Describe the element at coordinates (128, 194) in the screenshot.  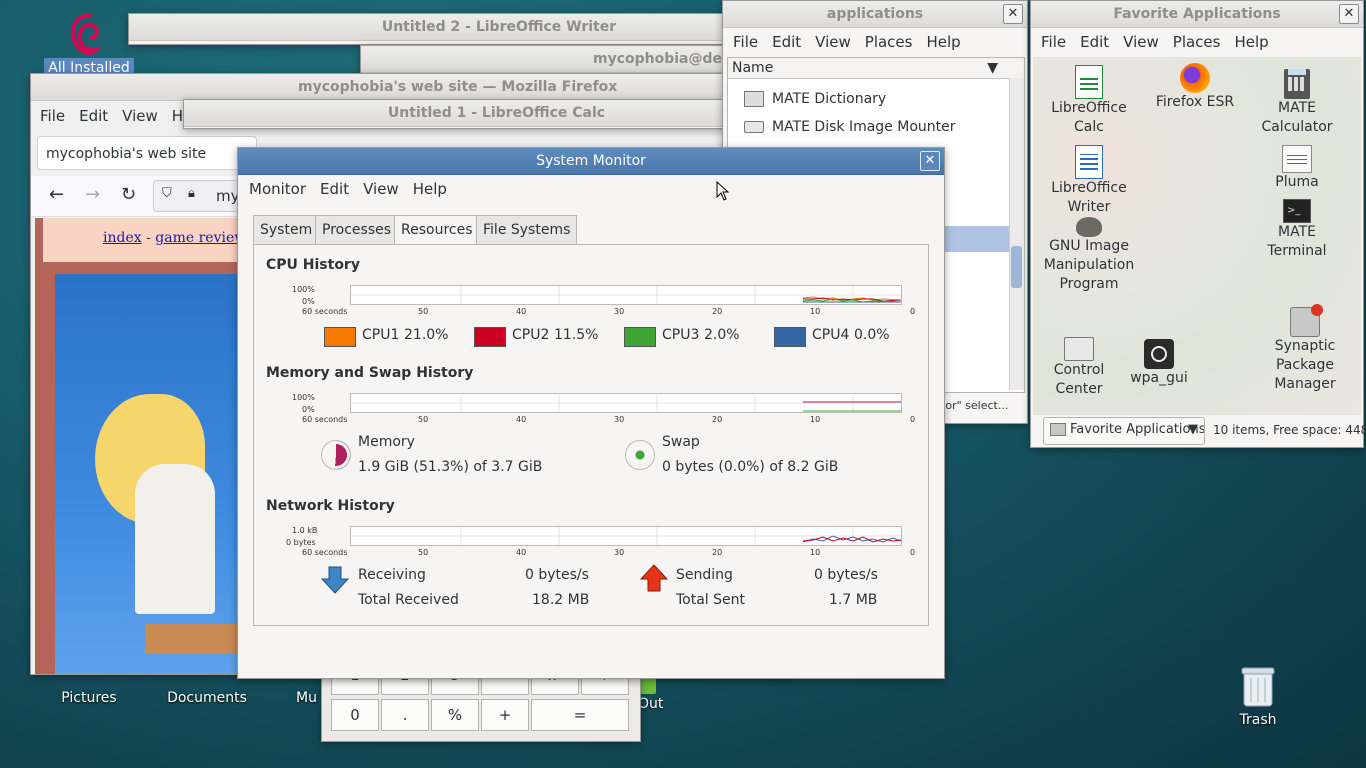
I see `reload-icon: ↻` at that location.